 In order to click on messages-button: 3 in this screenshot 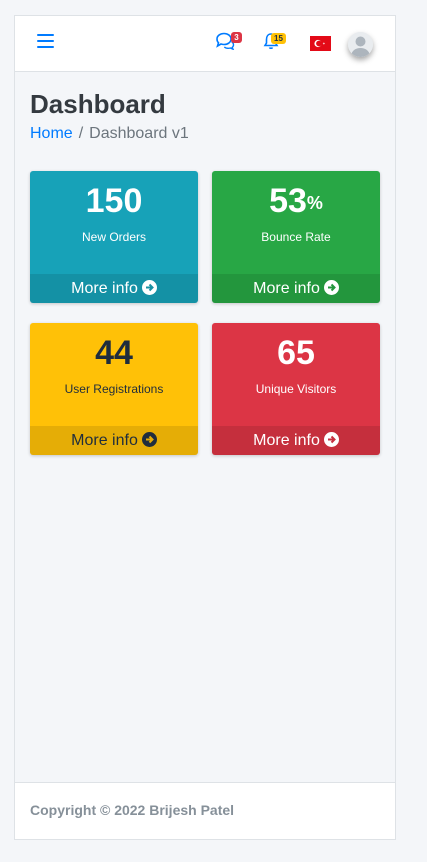, I will do `click(228, 43)`.